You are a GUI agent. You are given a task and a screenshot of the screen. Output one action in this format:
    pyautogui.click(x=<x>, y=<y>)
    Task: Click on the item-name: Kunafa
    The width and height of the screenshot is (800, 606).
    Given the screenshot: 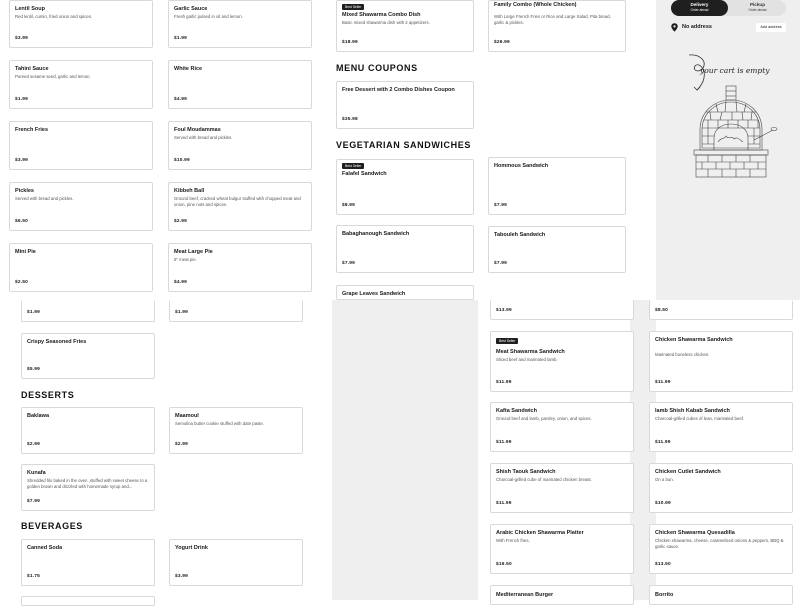 What is the action you would take?
    pyautogui.click(x=36, y=473)
    